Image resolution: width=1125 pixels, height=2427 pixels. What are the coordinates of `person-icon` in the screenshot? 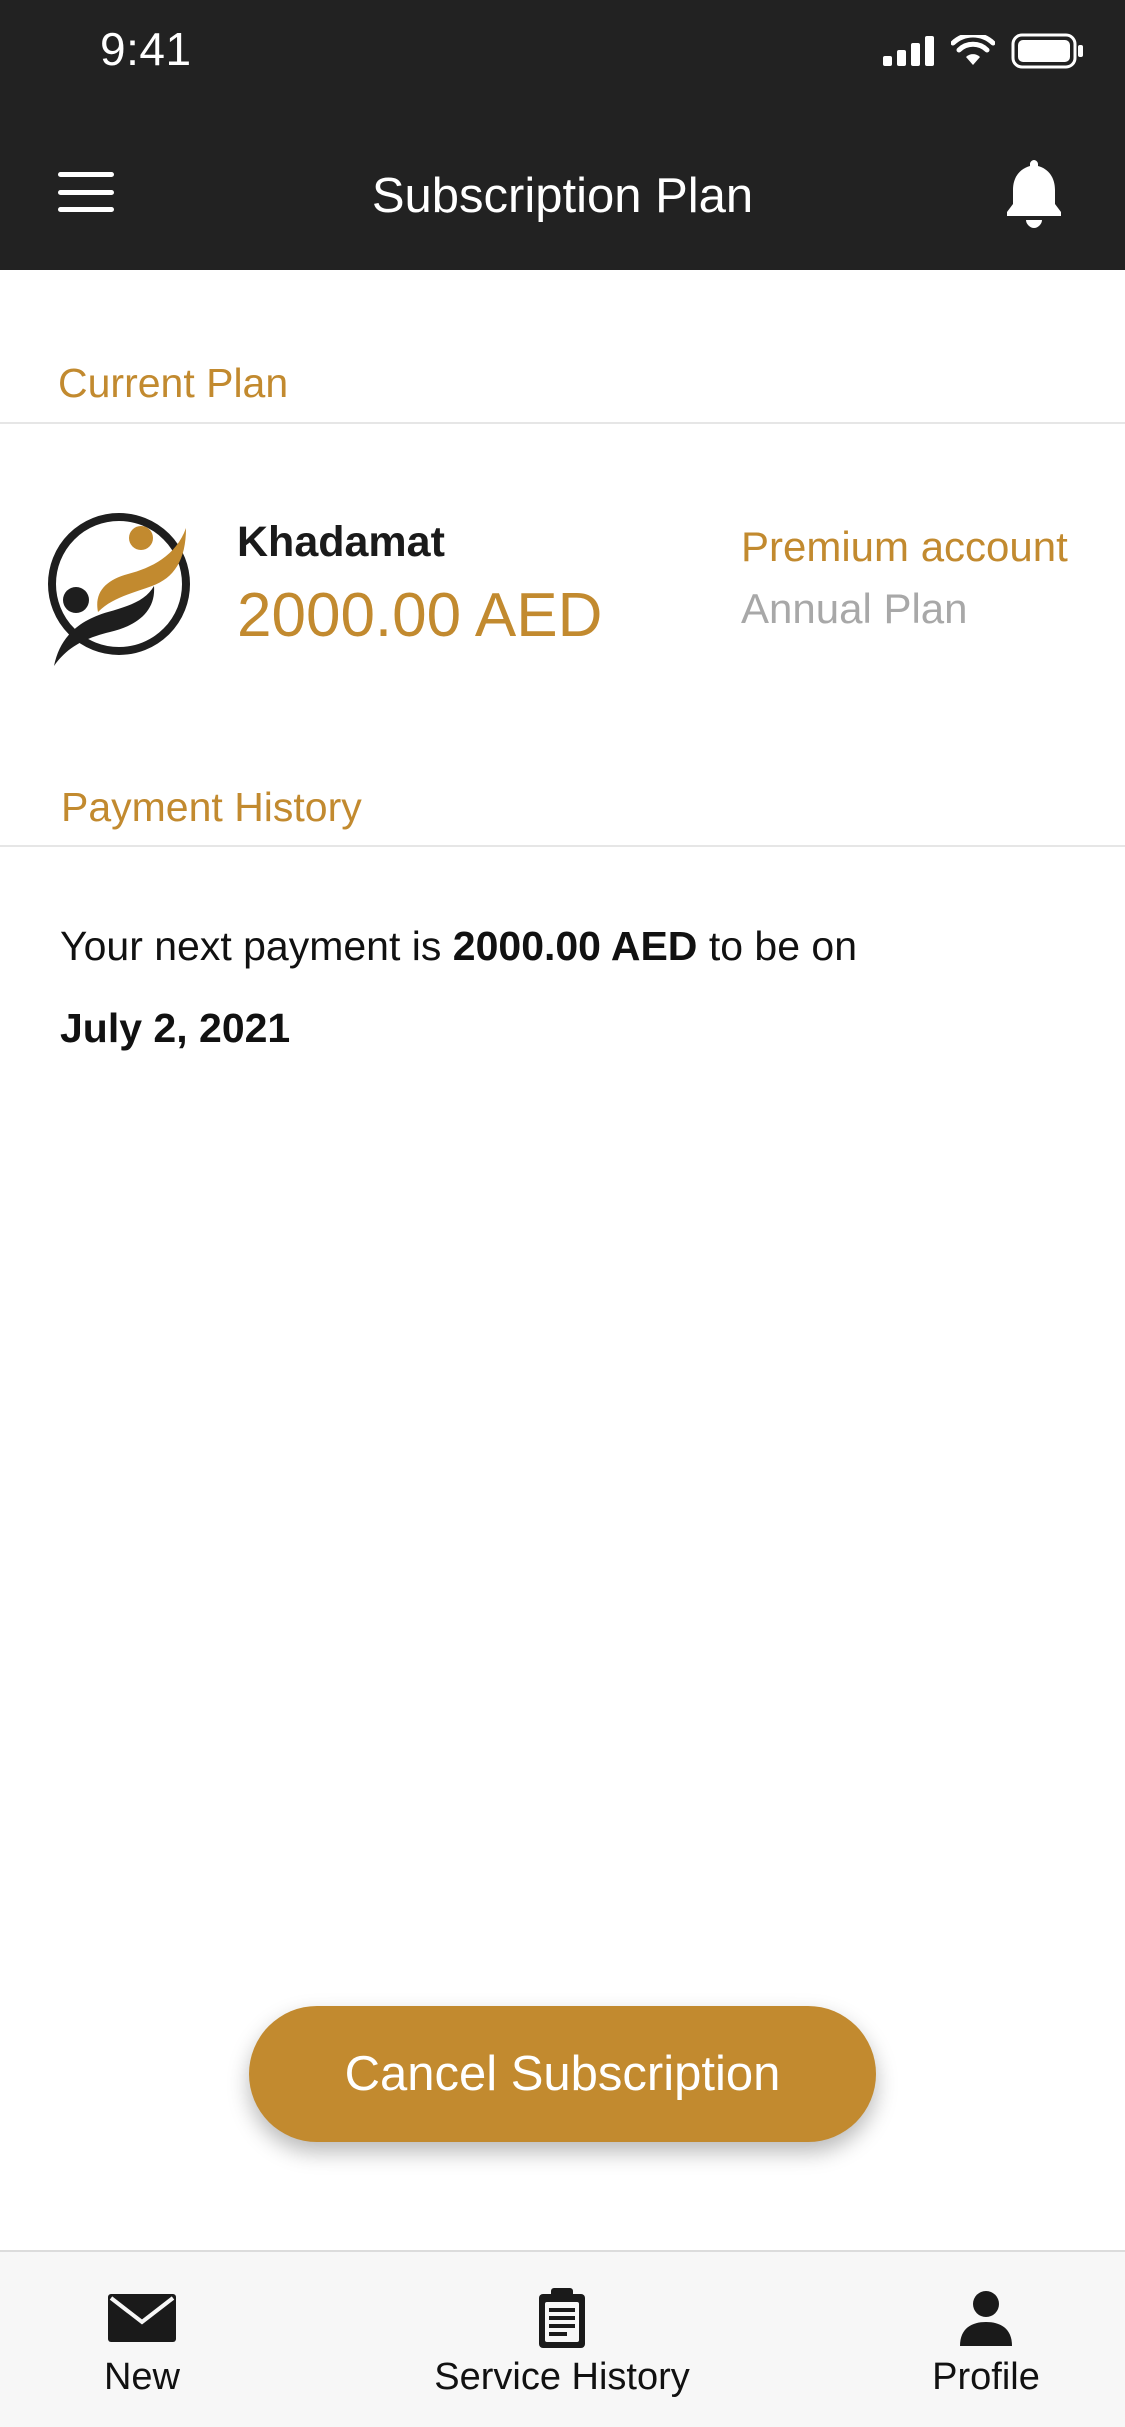 It's located at (986, 2318).